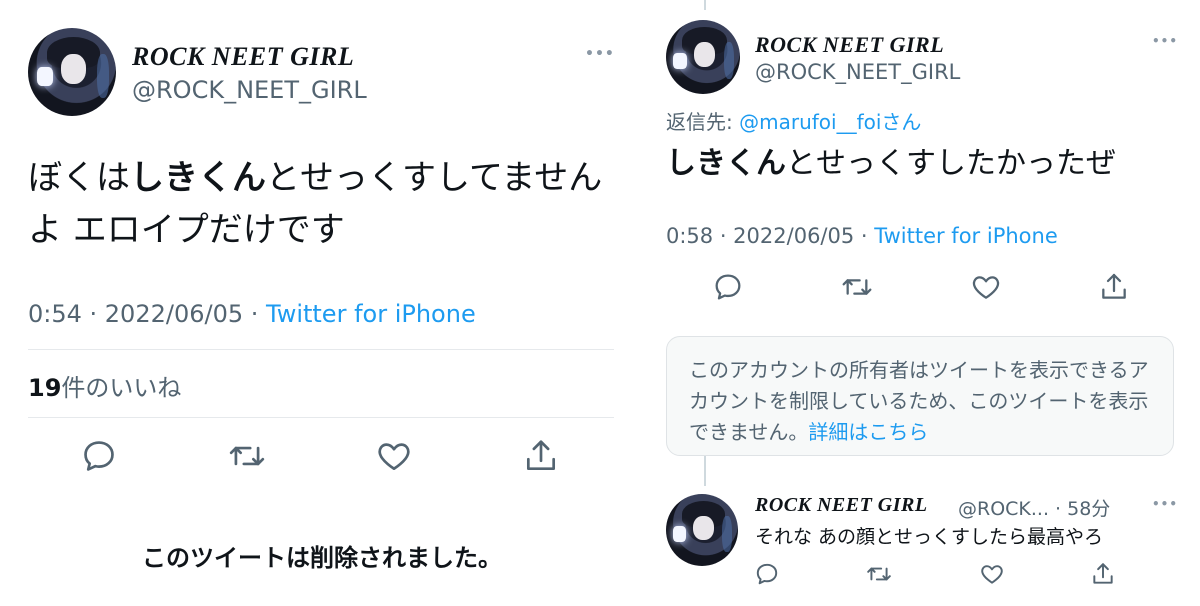  I want to click on tweet-timestamp: 0:54 · 2022/06/05 · Twitter for iPhone, so click(252, 314).